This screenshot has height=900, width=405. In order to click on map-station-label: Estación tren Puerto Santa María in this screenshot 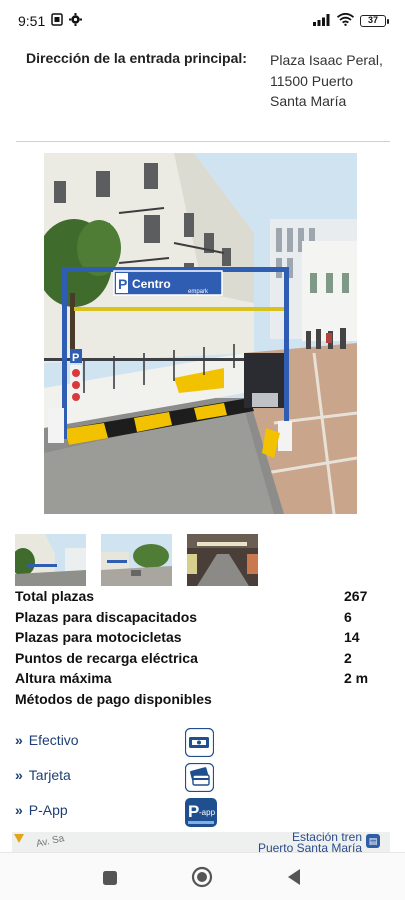, I will do `click(309, 842)`.